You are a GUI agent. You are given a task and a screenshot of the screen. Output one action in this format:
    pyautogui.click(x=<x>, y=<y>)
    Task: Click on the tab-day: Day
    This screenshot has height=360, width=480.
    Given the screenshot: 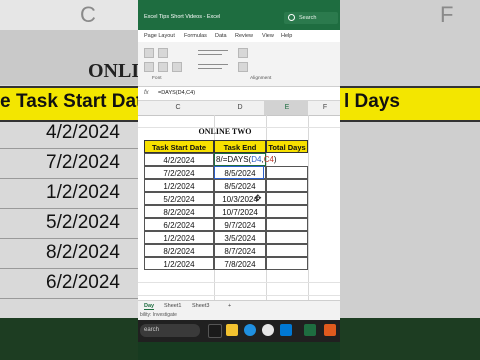 What is the action you would take?
    pyautogui.click(x=149, y=306)
    